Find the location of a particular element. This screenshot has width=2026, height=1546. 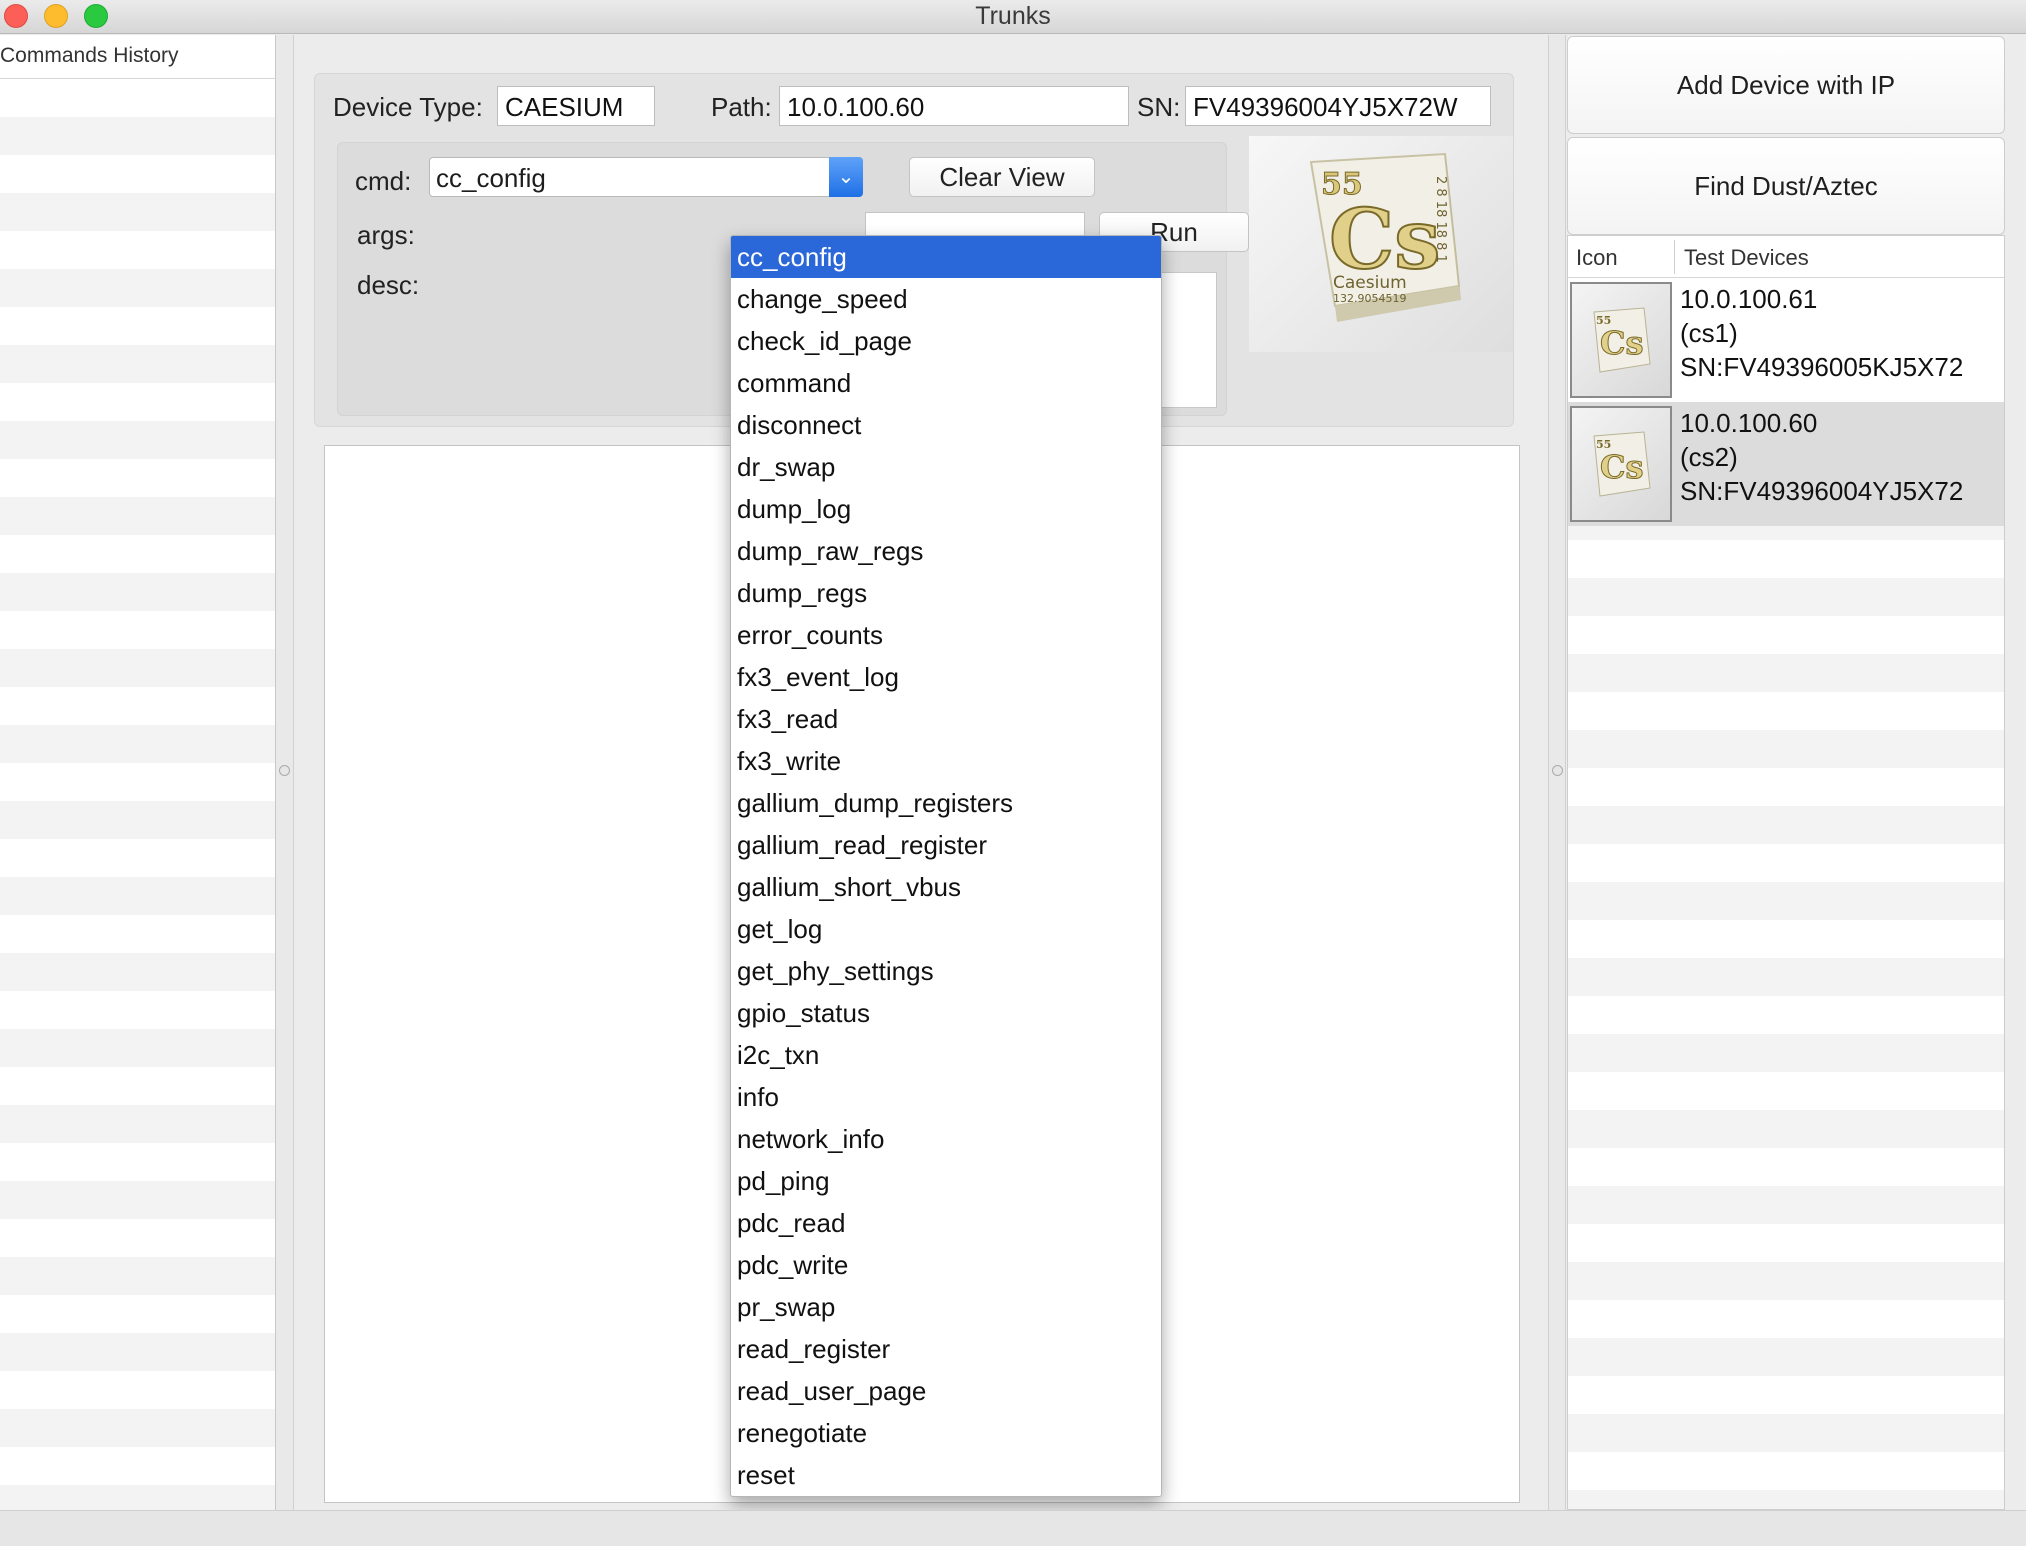

device-ip: 10.0.100.61 is located at coordinates (1749, 299).